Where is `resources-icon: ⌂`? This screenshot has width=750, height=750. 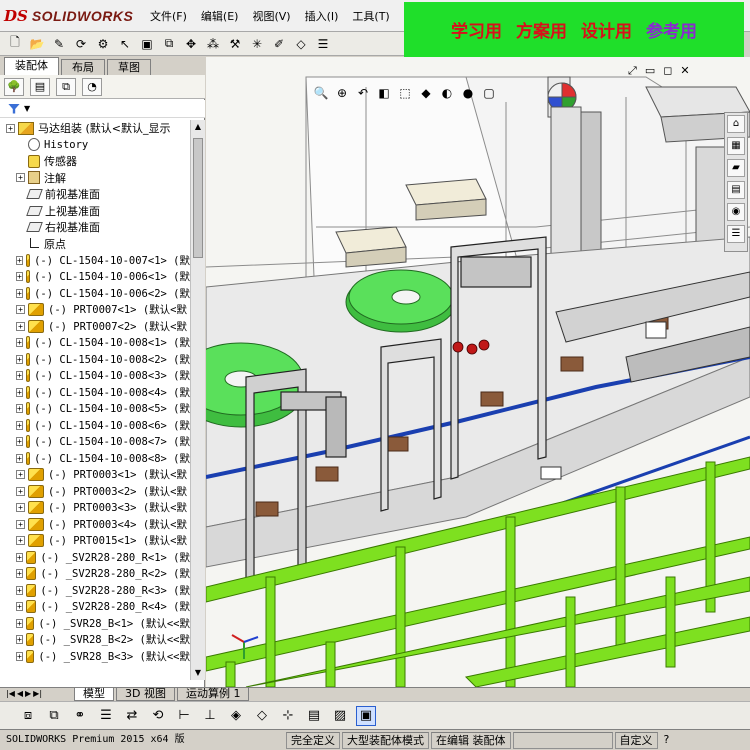 resources-icon: ⌂ is located at coordinates (736, 124).